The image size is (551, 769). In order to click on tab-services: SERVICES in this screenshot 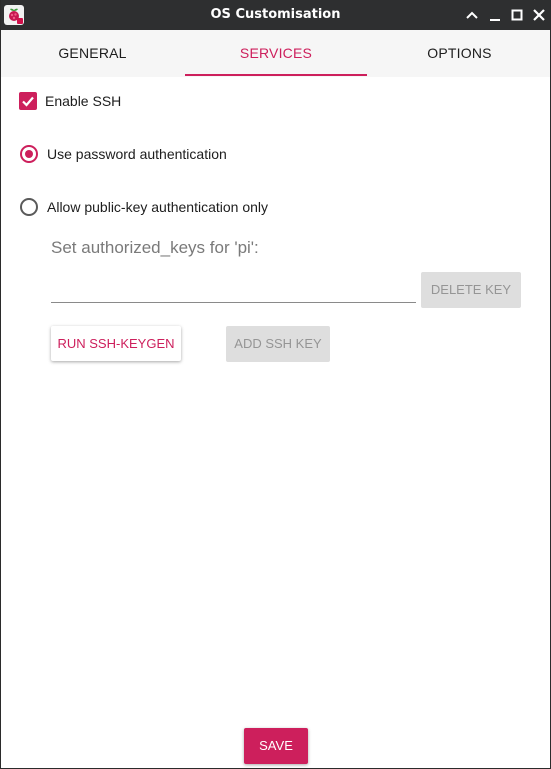, I will do `click(276, 53)`.